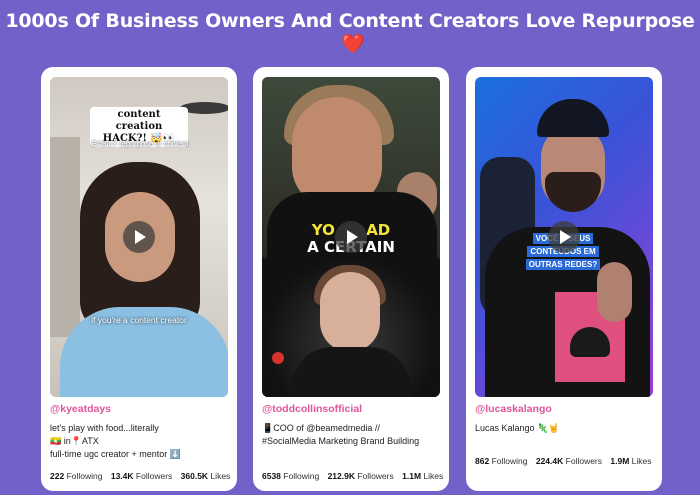 Image resolution: width=700 pixels, height=495 pixels. I want to click on video-scene-light, so click(278, 358).